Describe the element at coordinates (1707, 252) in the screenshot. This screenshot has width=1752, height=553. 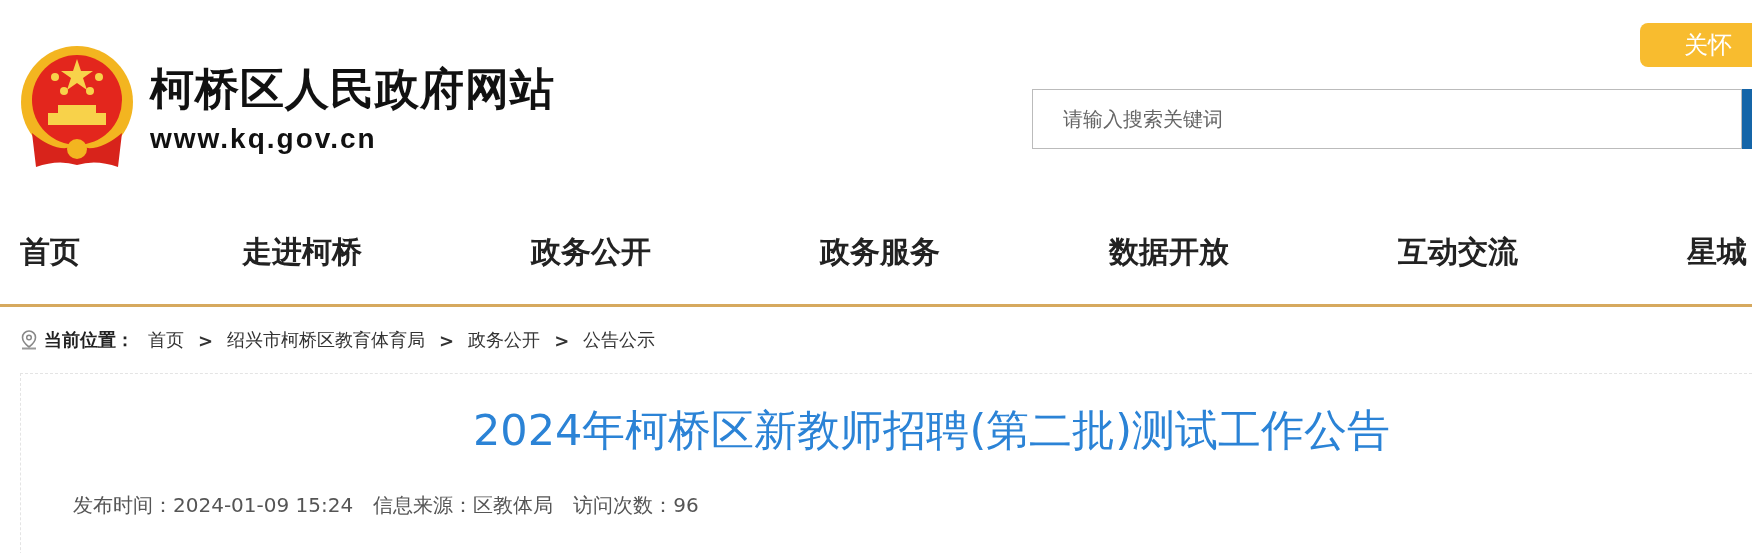
I see `nav-item: 星城` at that location.